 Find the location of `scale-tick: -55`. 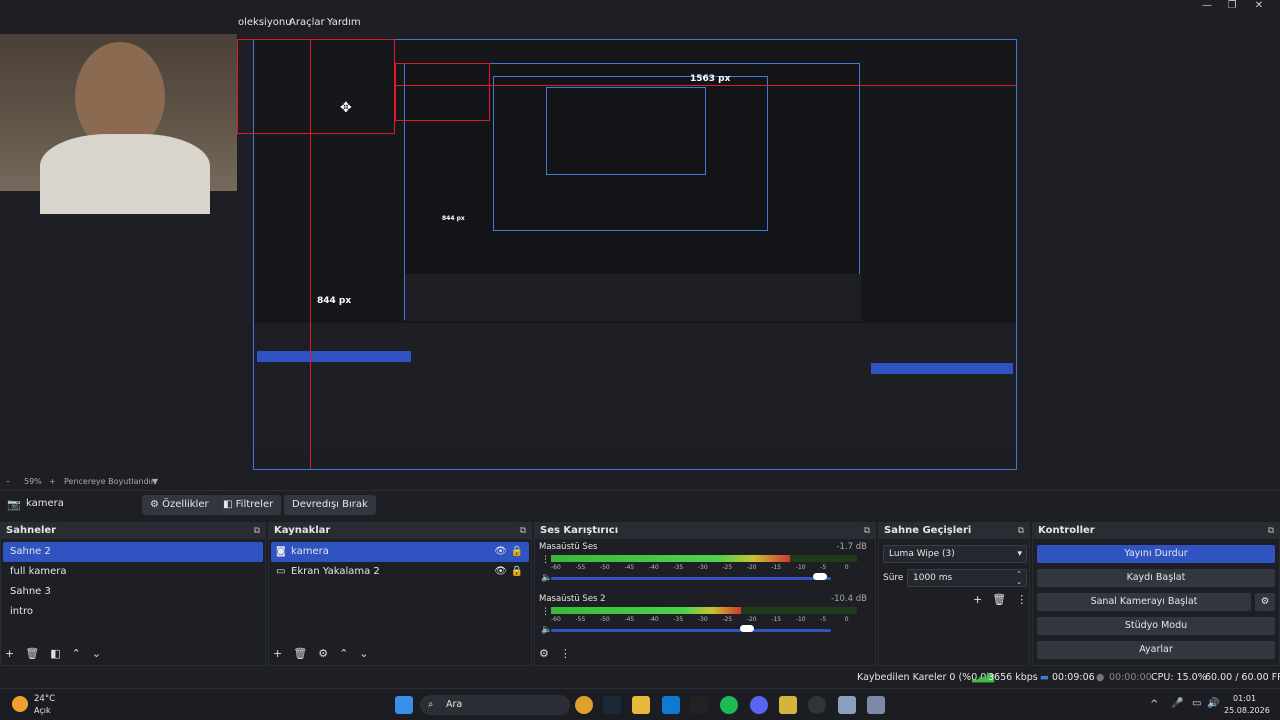

scale-tick: -55 is located at coordinates (580, 619).